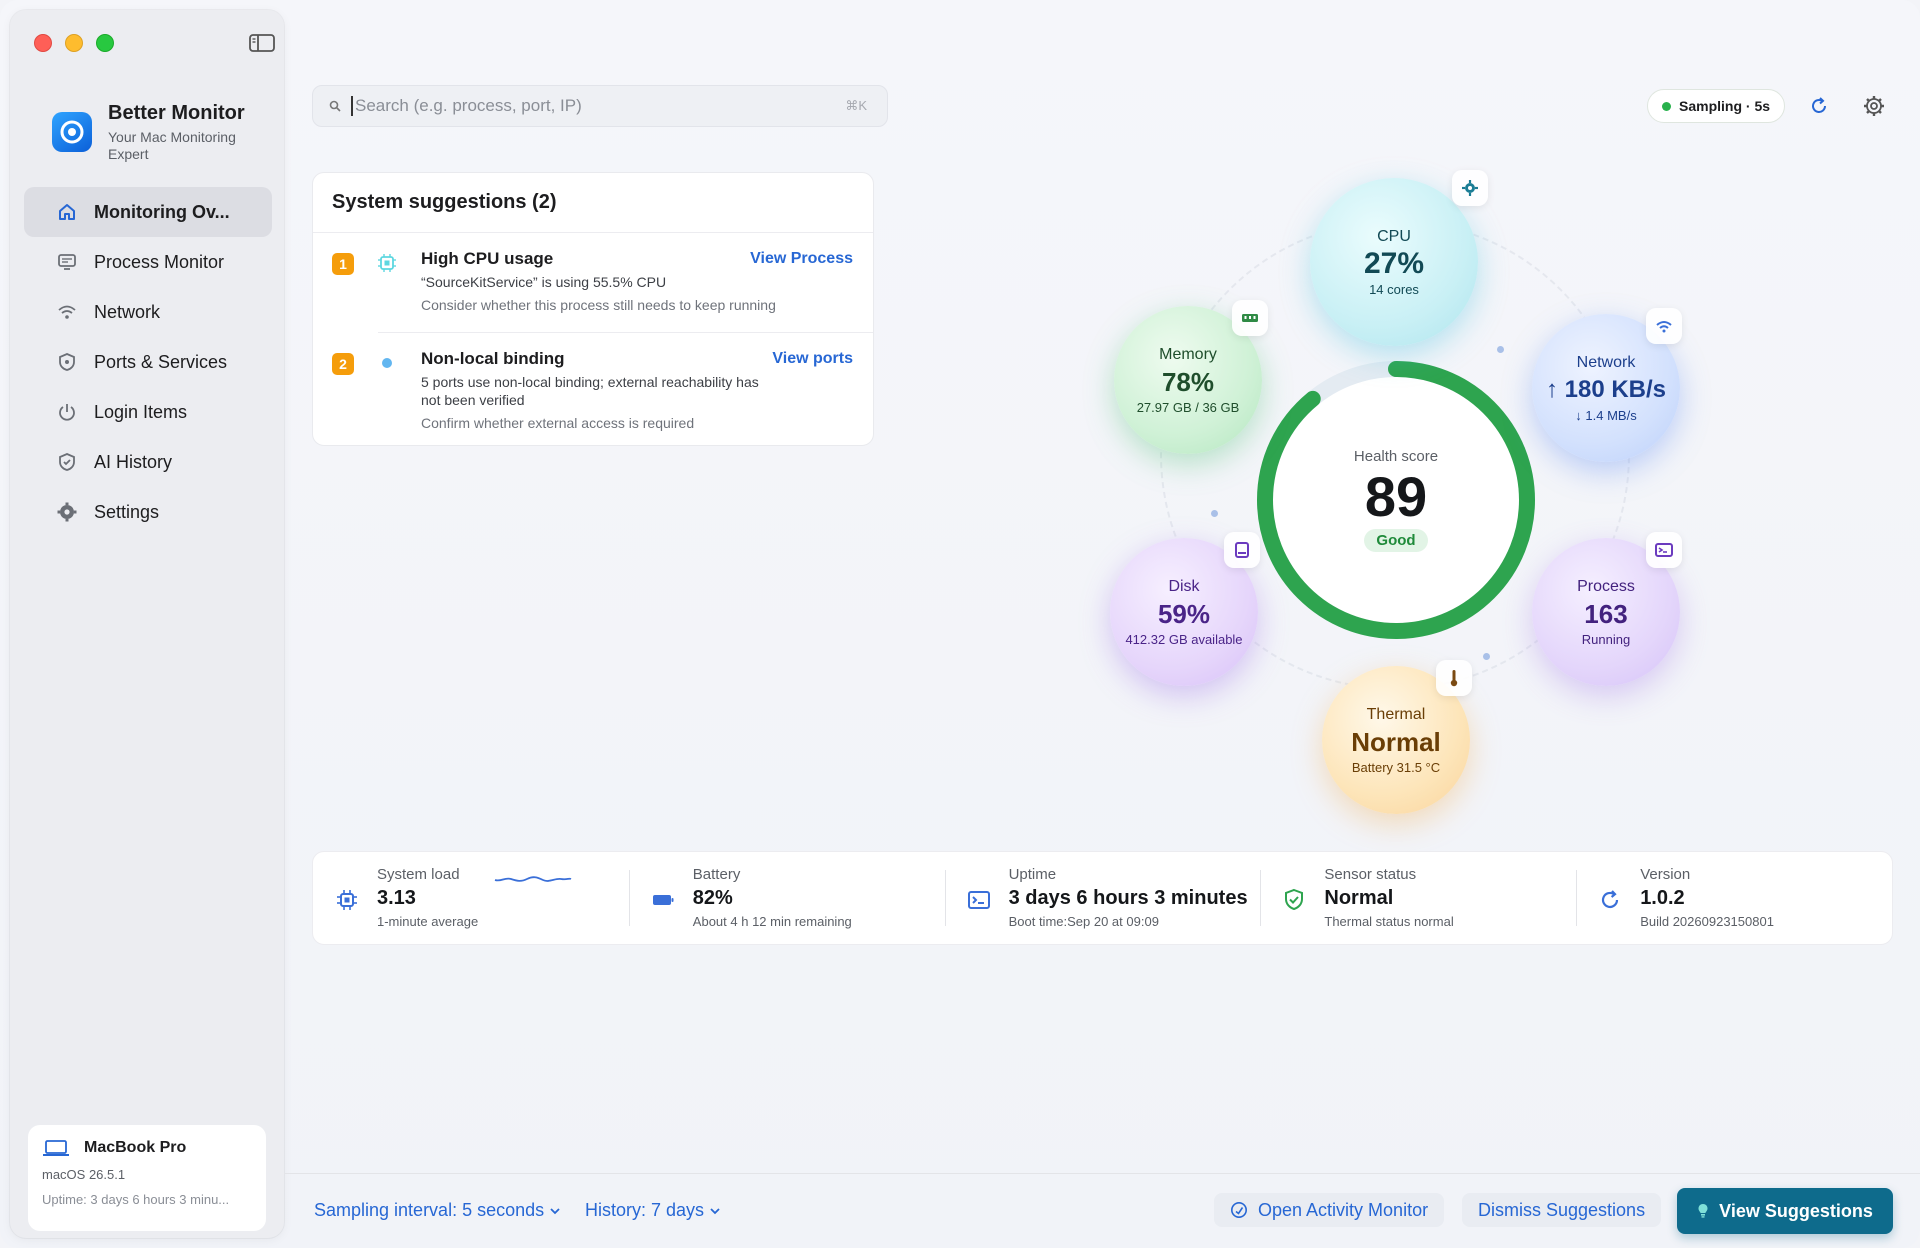 Image resolution: width=1920 pixels, height=1248 pixels. I want to click on sampling-interval-label: Sampling interval: 5 seconds, so click(429, 1210).